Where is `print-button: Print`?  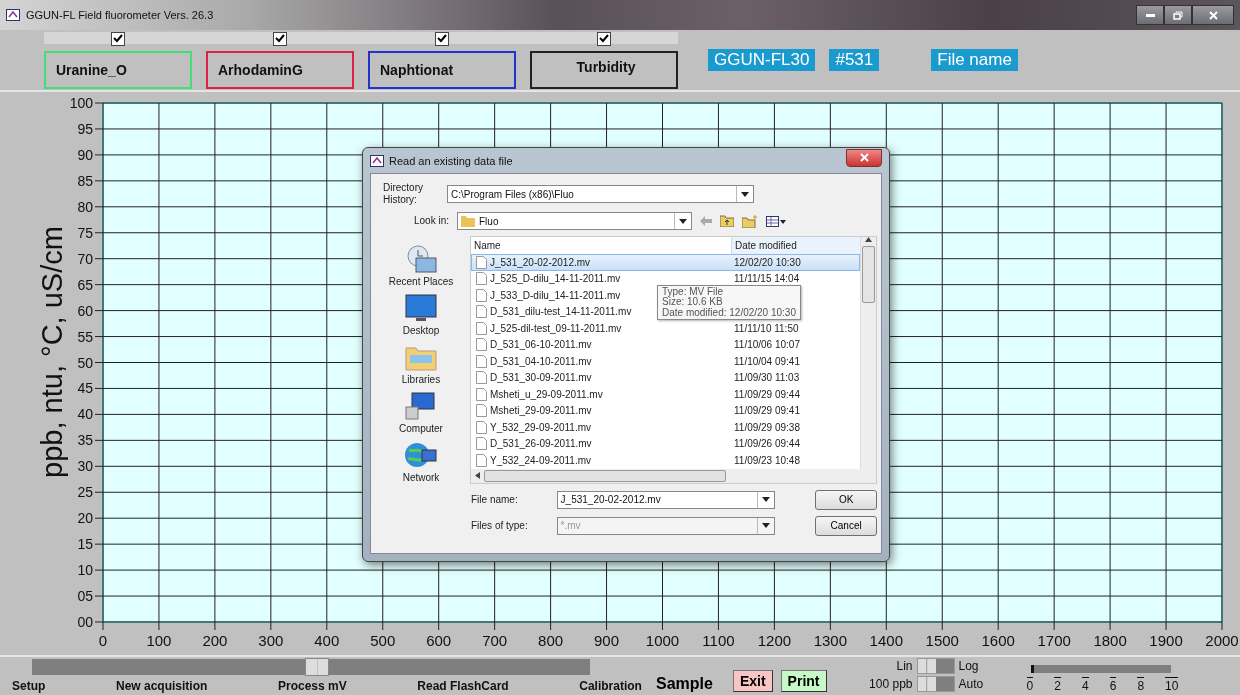 print-button: Print is located at coordinates (803, 681).